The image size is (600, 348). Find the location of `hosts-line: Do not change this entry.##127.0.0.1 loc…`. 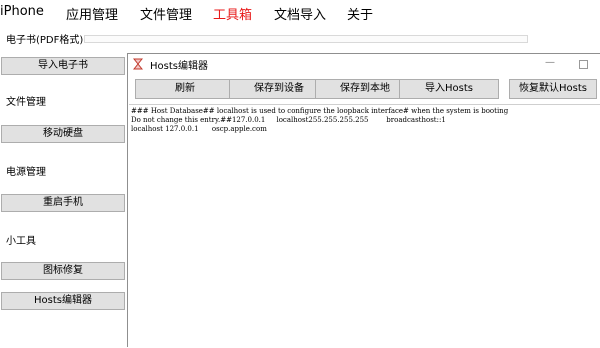

hosts-line: Do not change this entry.##127.0.0.1 loc… is located at coordinates (288, 120).